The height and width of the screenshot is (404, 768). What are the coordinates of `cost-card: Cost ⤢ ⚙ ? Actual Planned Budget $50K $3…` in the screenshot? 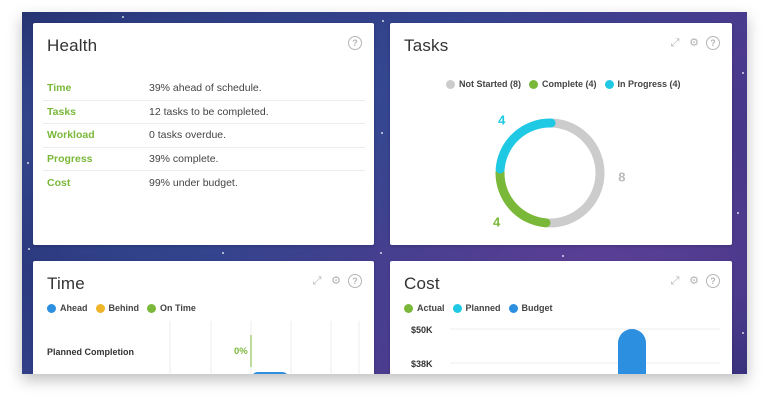 It's located at (561, 317).